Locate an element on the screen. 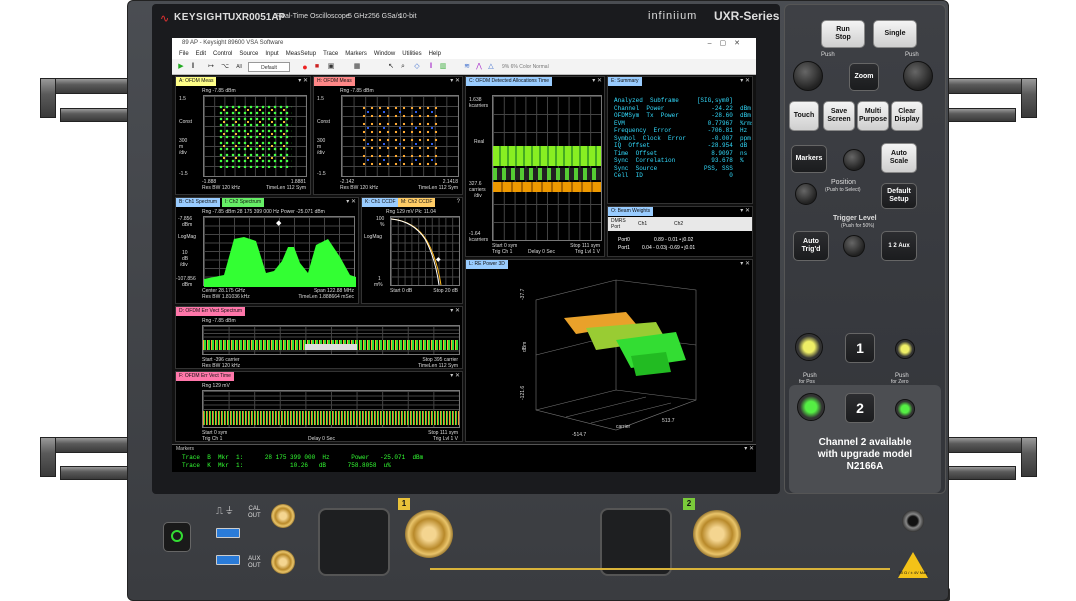 This screenshot has height=601, width=1076. touch-button: Touch is located at coordinates (804, 116).